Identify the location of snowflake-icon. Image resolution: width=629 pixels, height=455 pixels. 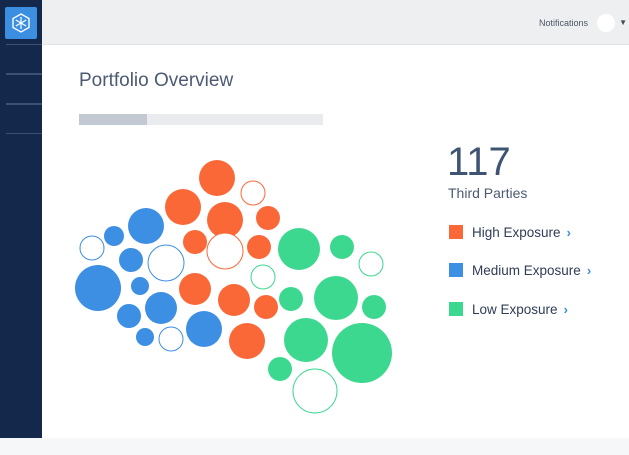
(21, 23).